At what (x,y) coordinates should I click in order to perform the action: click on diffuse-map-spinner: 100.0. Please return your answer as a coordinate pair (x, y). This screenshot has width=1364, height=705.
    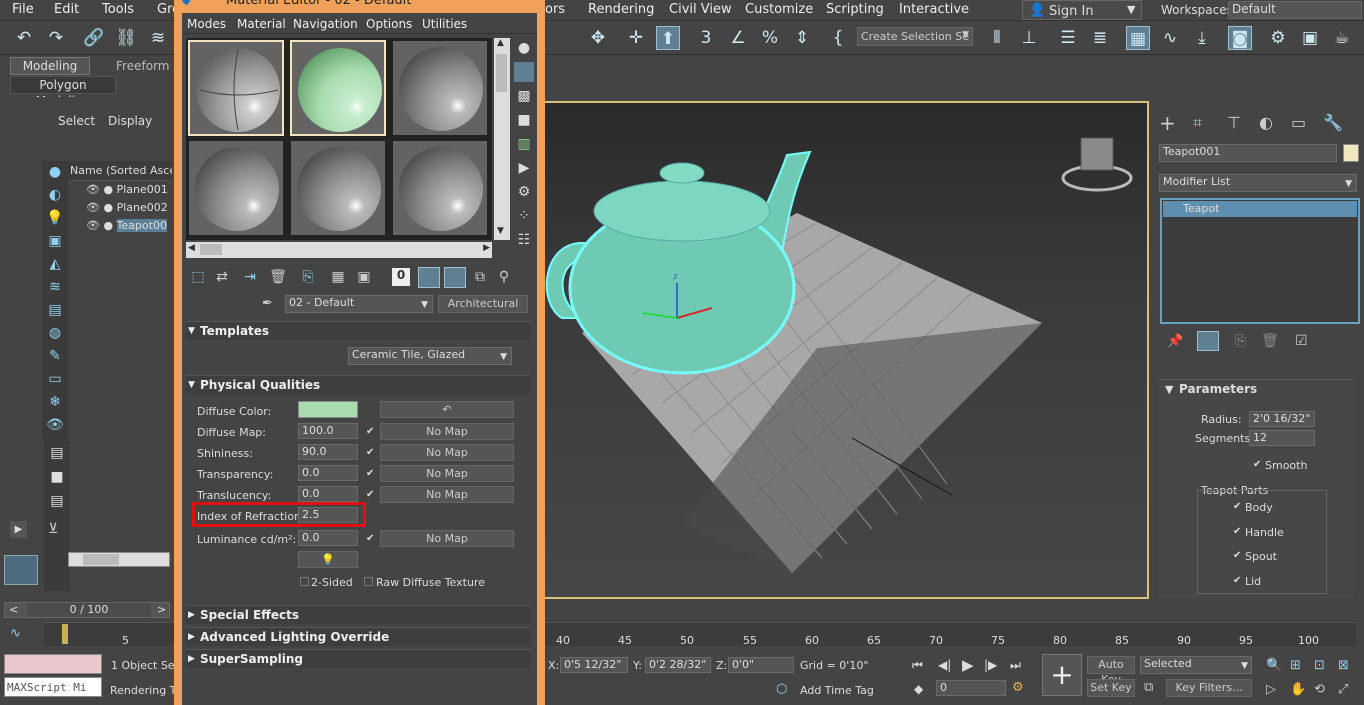
    Looking at the image, I should click on (328, 431).